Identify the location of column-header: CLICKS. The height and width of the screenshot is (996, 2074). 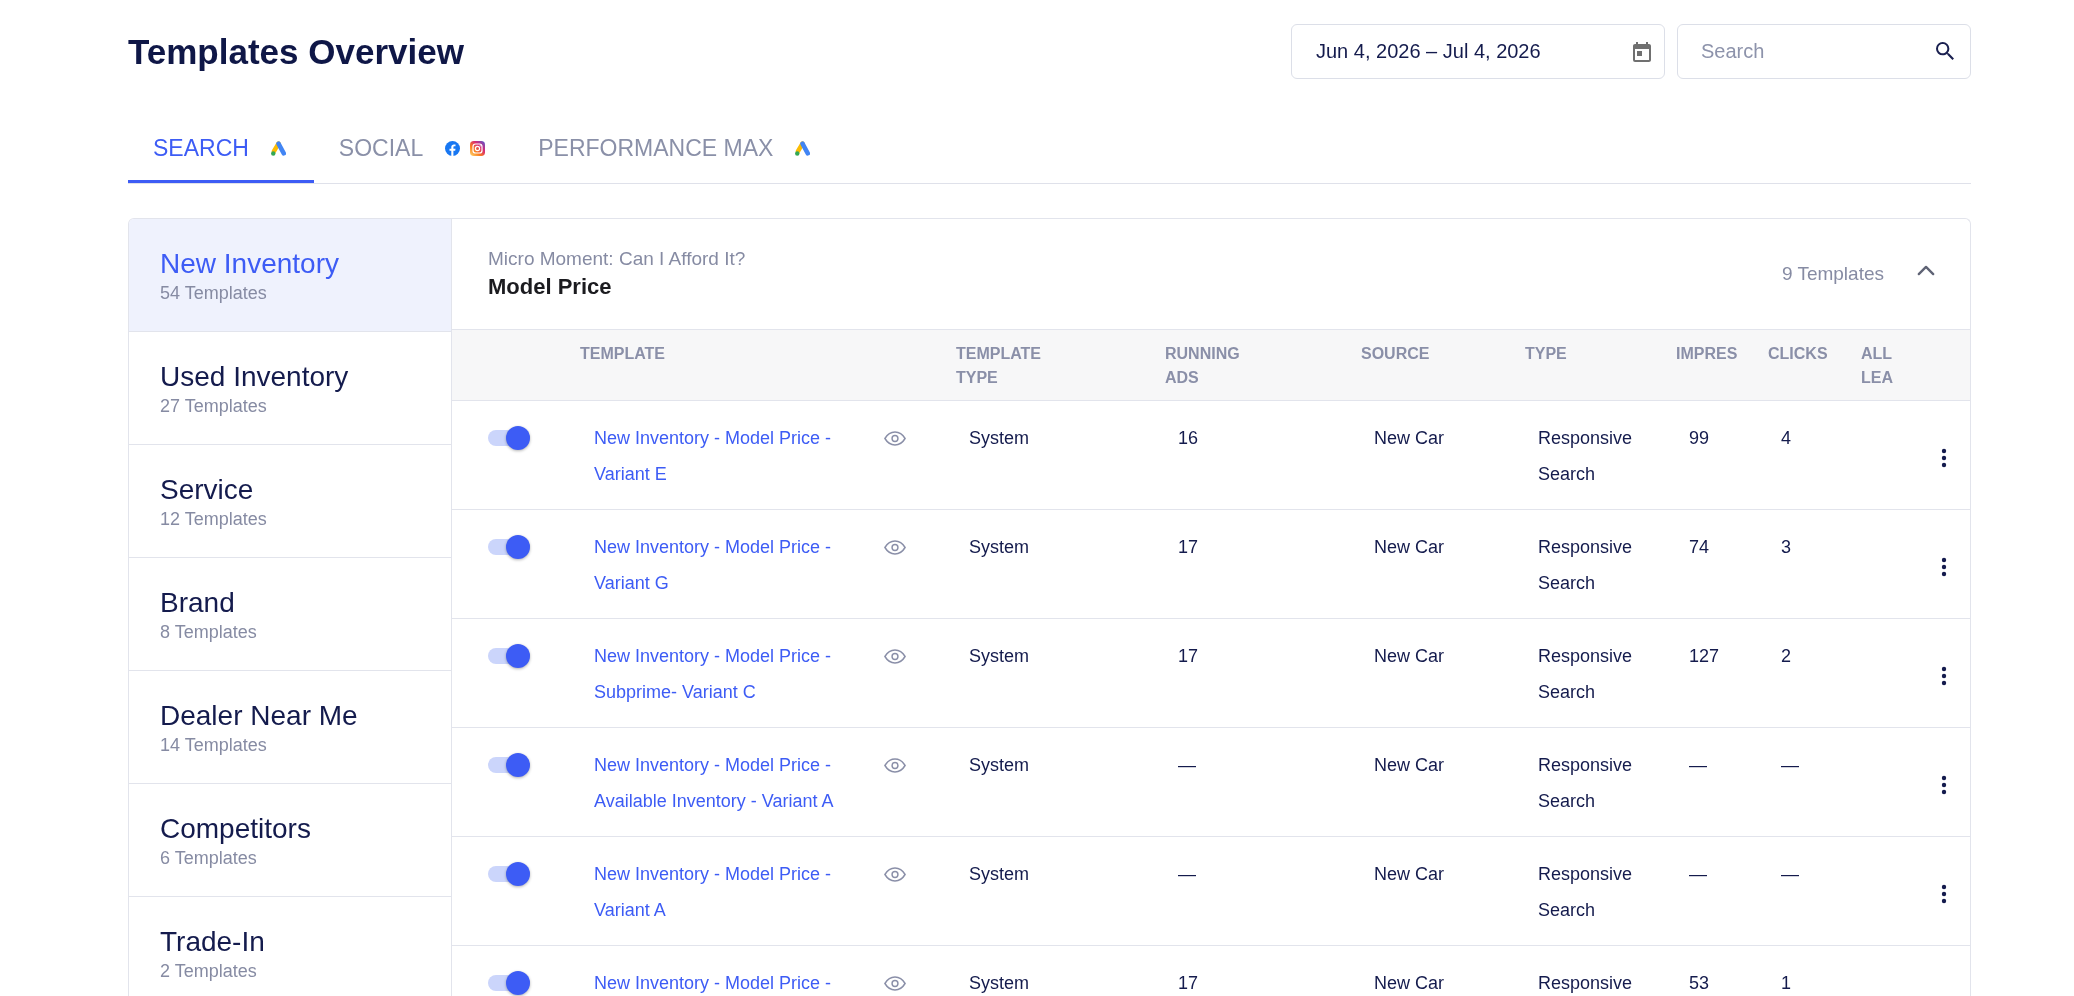
(1798, 354).